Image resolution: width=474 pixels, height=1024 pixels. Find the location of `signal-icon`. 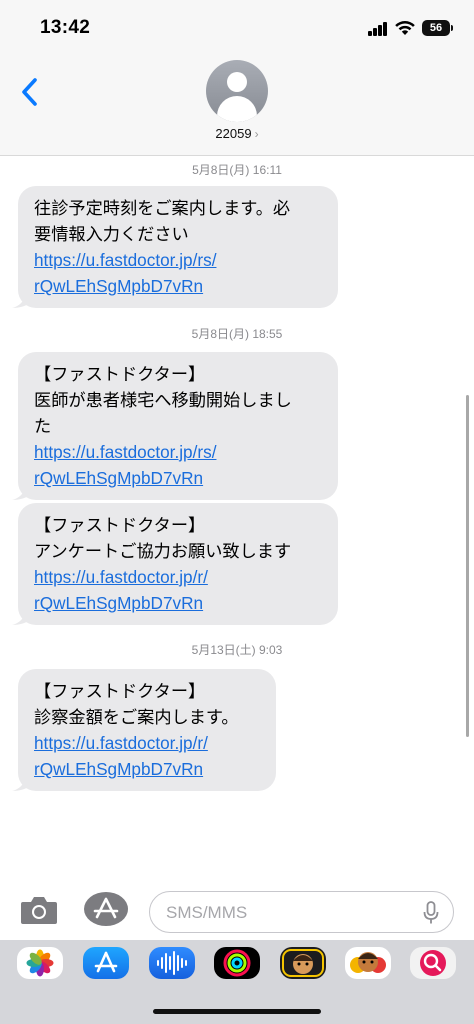

signal-icon is located at coordinates (378, 29).